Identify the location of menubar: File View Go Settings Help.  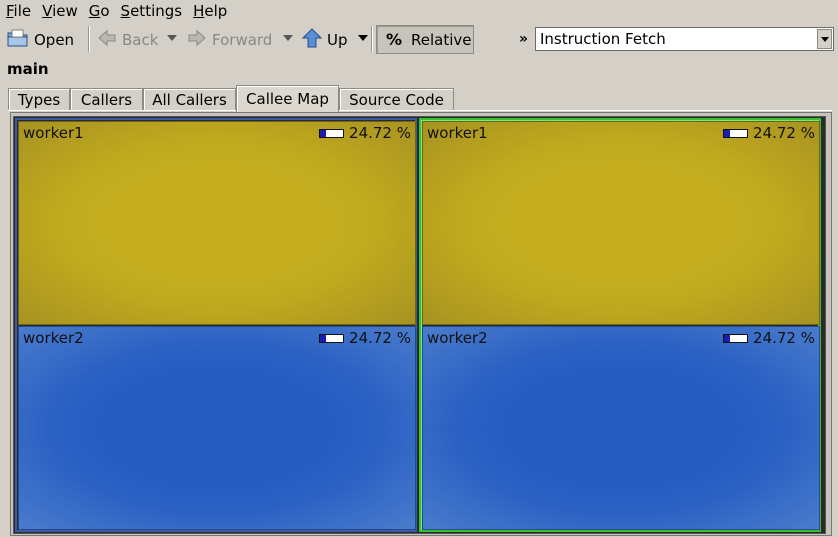
(419, 11).